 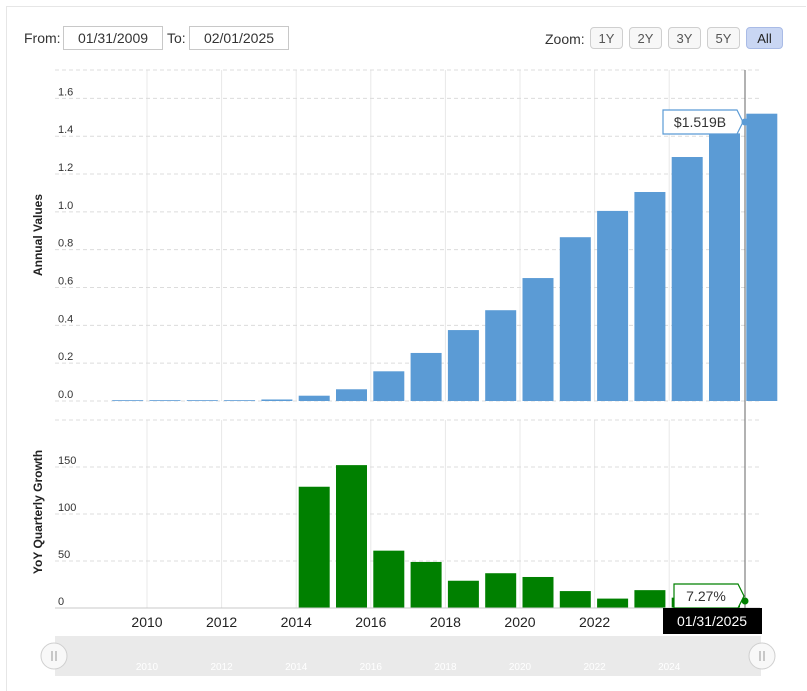 What do you see at coordinates (745, 122) in the screenshot?
I see `annual-marker` at bounding box center [745, 122].